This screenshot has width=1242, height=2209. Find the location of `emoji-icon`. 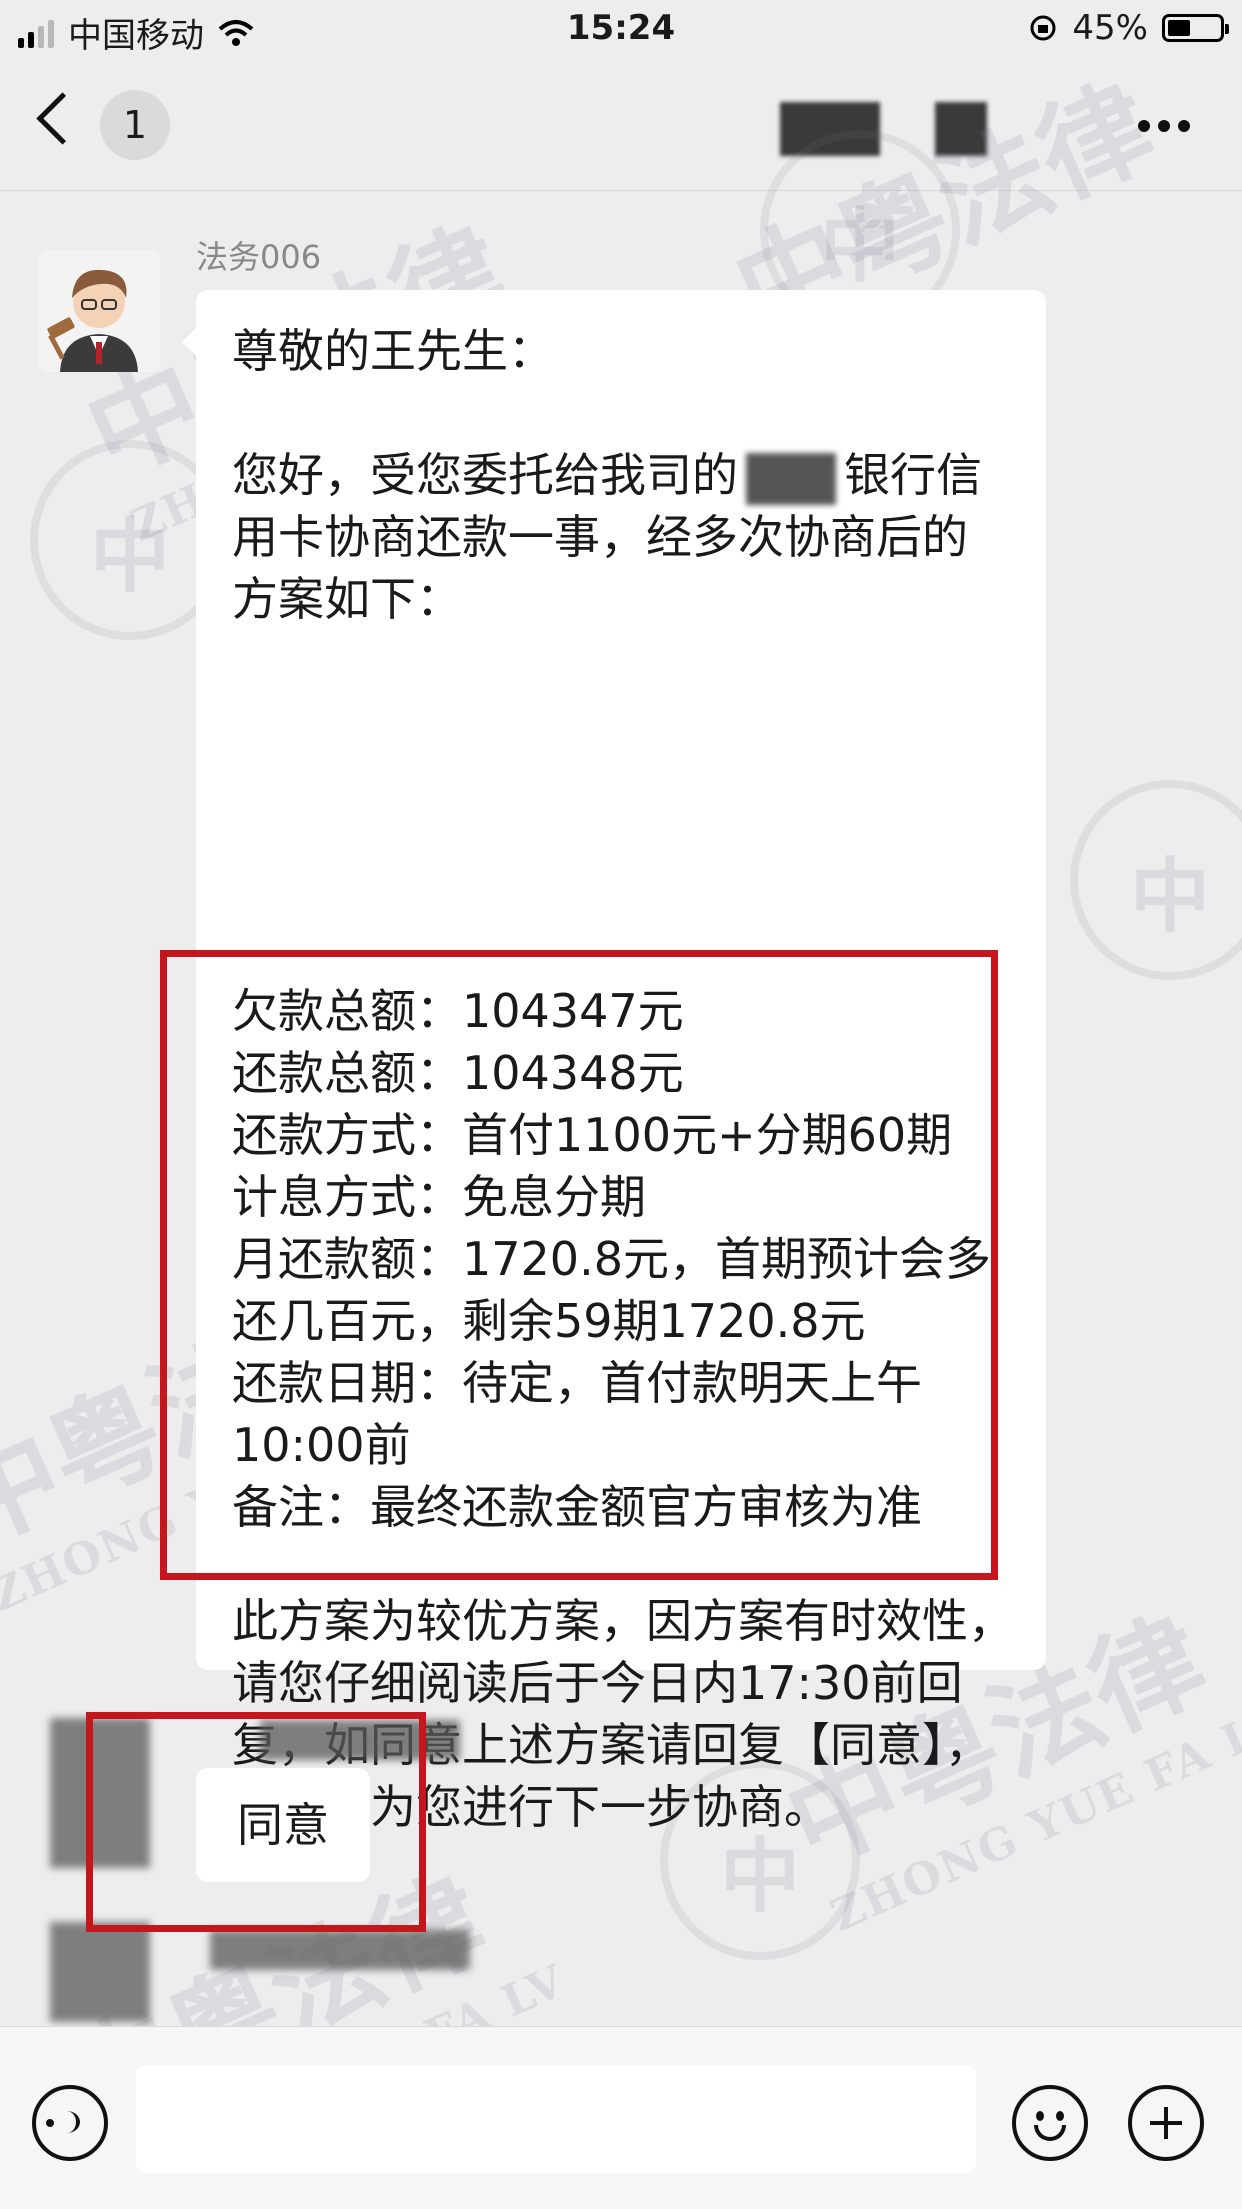

emoji-icon is located at coordinates (1050, 2123).